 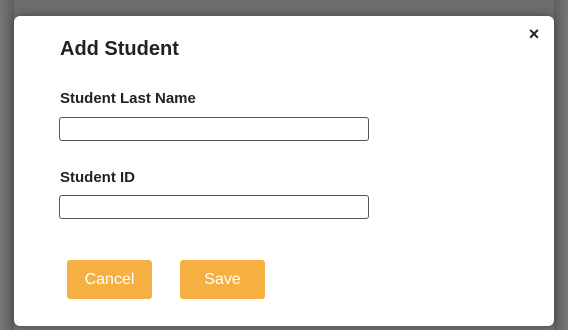 I want to click on student-last-name-label: Student Last Name, so click(x=128, y=98).